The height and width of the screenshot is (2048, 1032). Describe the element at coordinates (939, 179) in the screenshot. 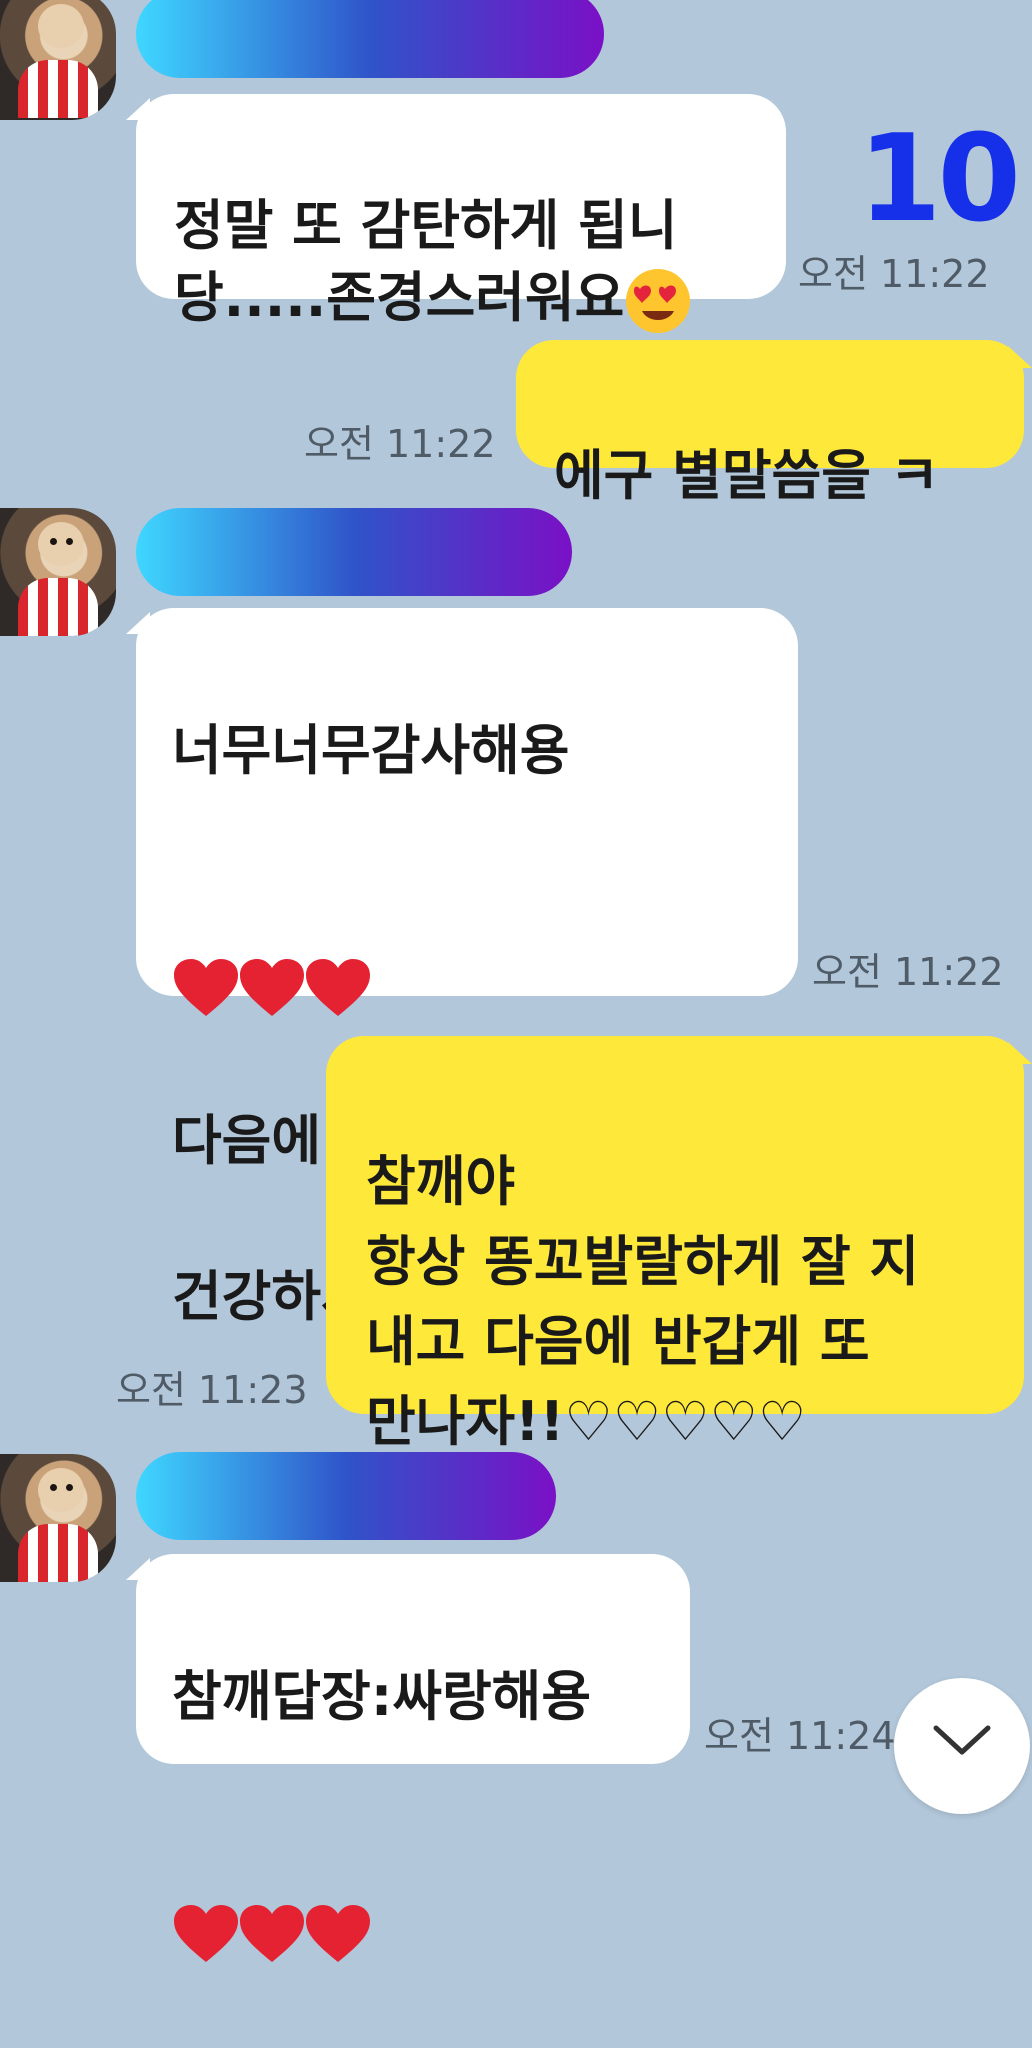

I see `count-badge: 10` at that location.